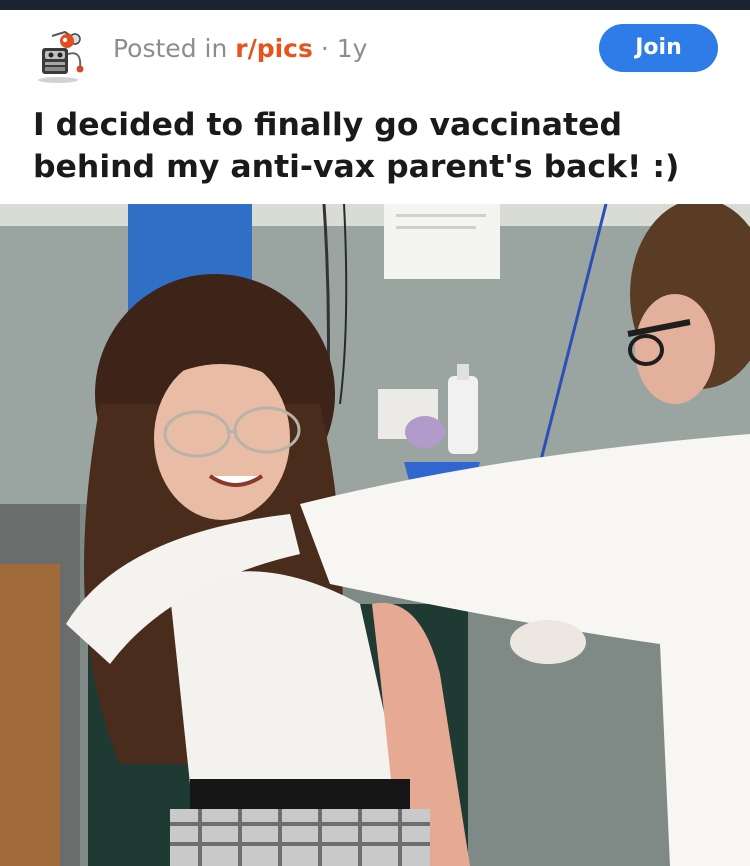 This screenshot has width=750, height=866. Describe the element at coordinates (174, 48) in the screenshot. I see `posted-in-label: Posted in` at that location.